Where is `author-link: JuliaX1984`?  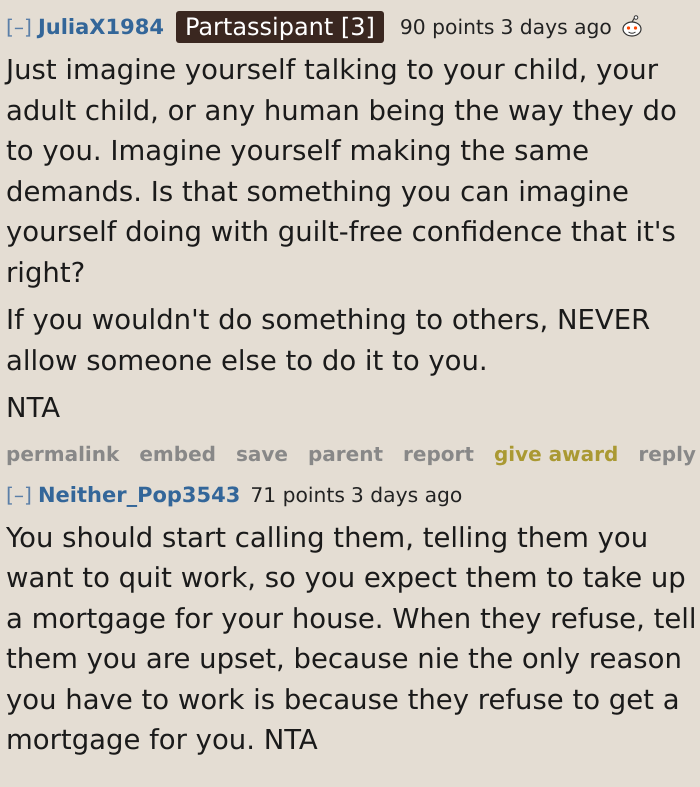 author-link: JuliaX1984 is located at coordinates (101, 27).